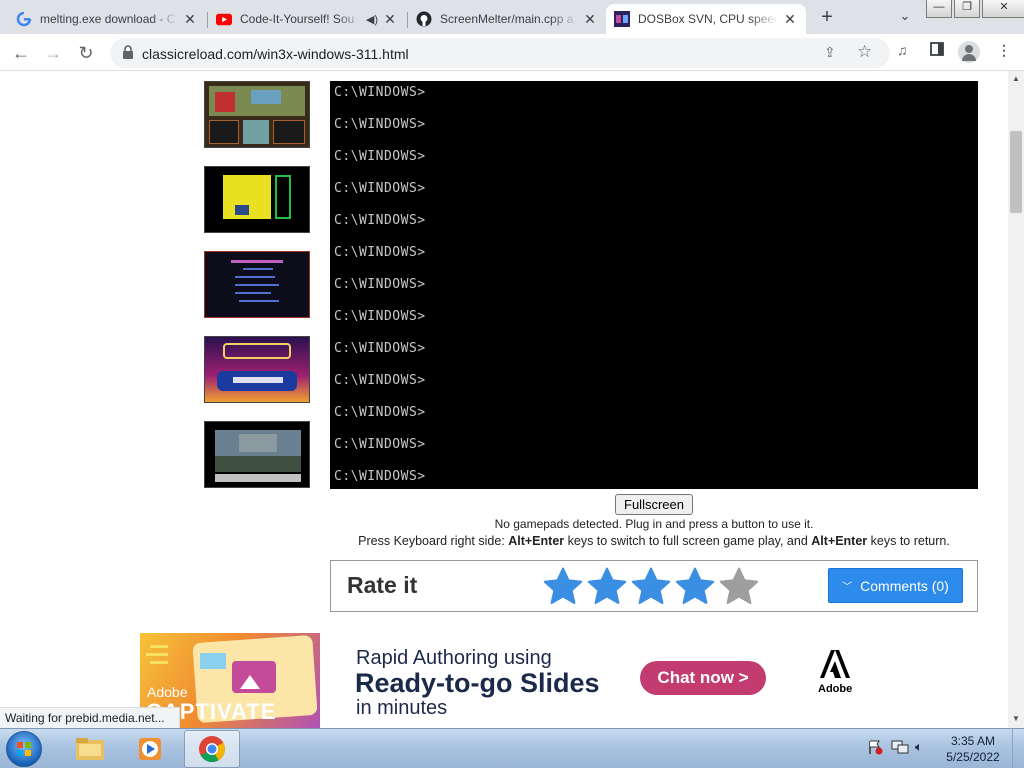  What do you see at coordinates (973, 741) in the screenshot?
I see `clock-time: 3:35 AM` at bounding box center [973, 741].